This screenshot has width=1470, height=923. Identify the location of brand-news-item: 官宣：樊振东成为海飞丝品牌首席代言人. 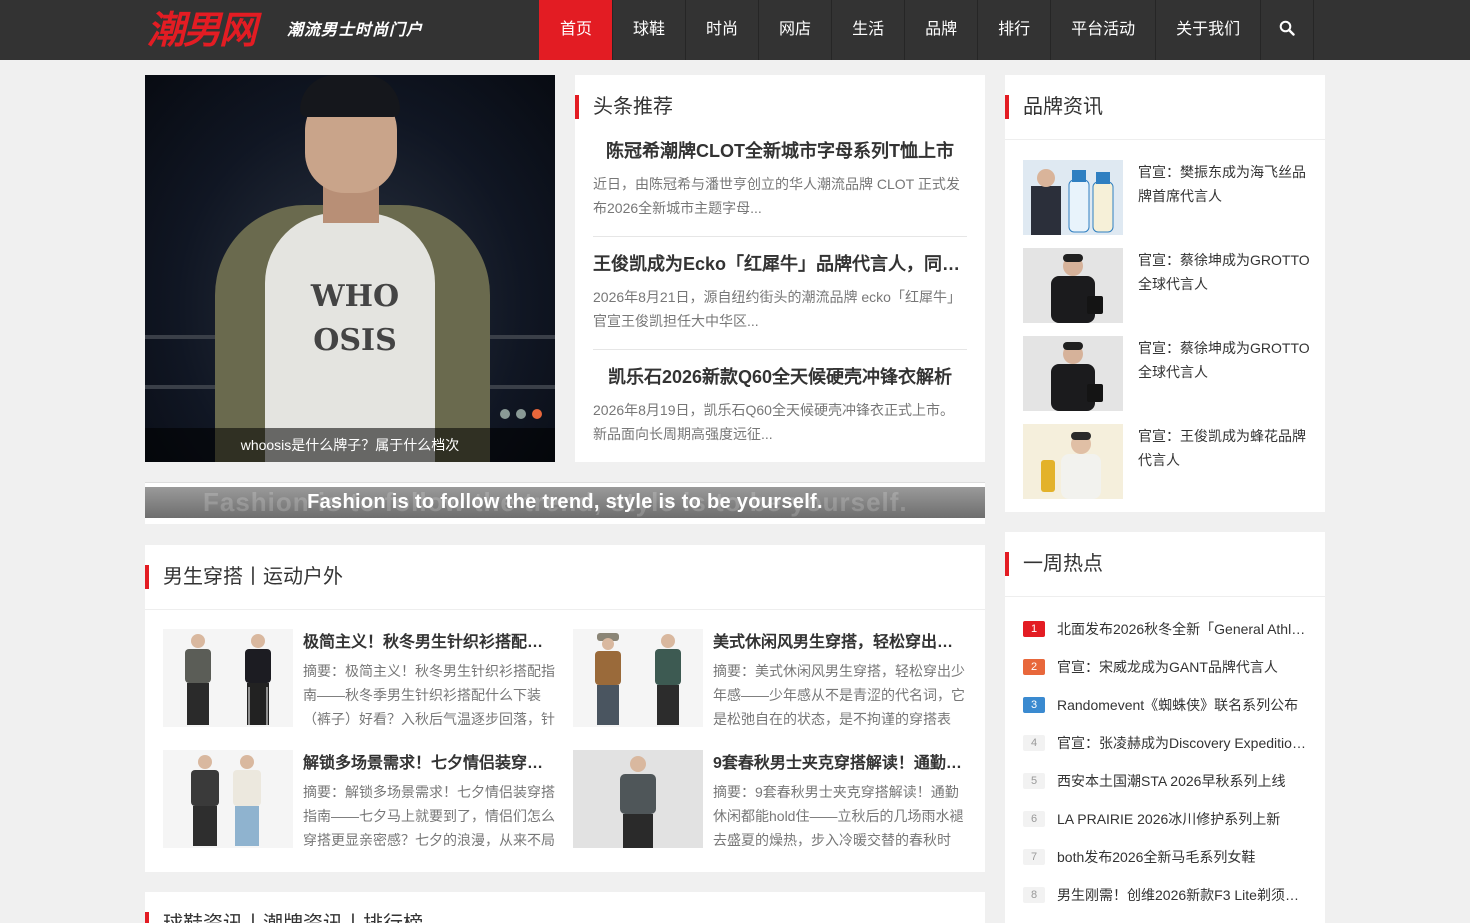
(1168, 197).